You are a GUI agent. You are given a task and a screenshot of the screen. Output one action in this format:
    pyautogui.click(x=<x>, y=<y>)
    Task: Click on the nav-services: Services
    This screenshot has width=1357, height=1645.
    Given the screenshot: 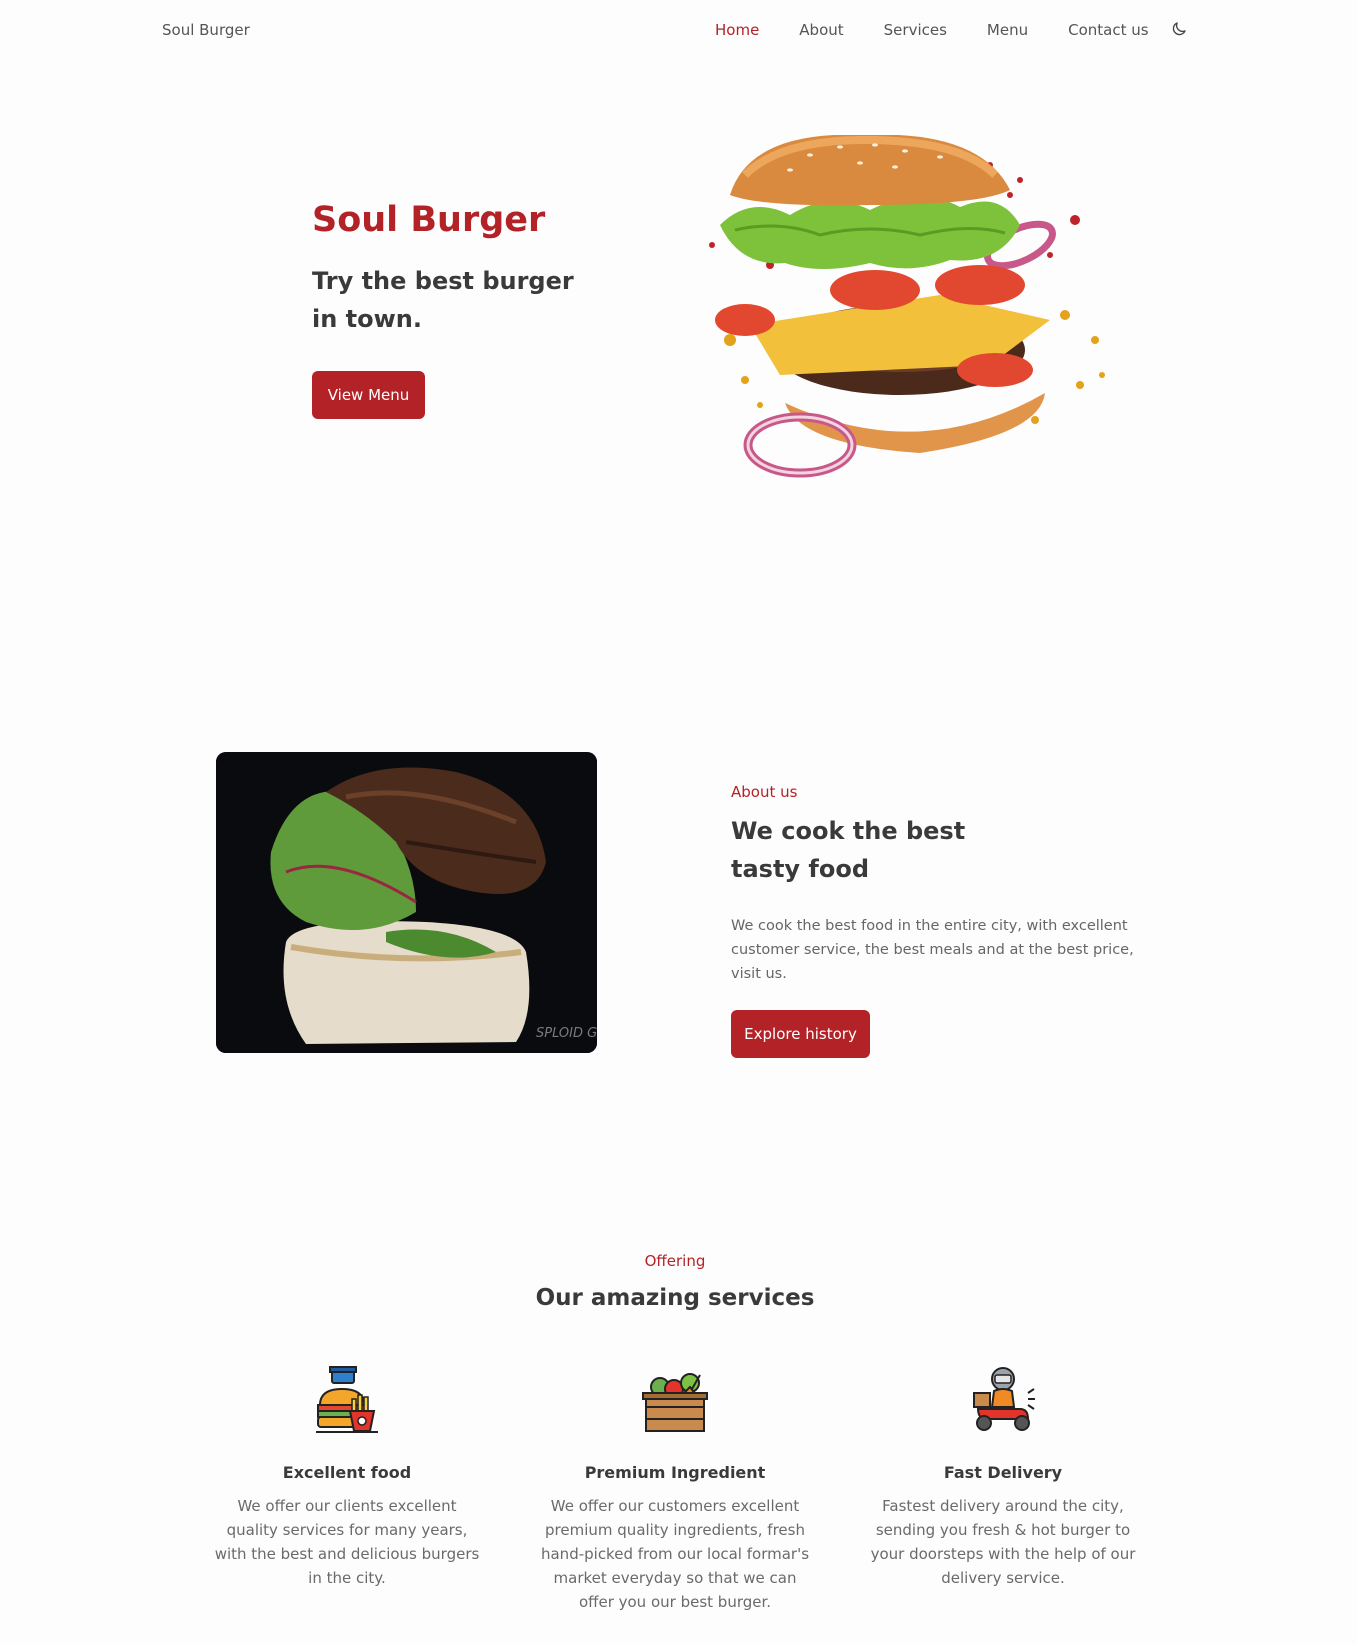 What is the action you would take?
    pyautogui.click(x=915, y=30)
    